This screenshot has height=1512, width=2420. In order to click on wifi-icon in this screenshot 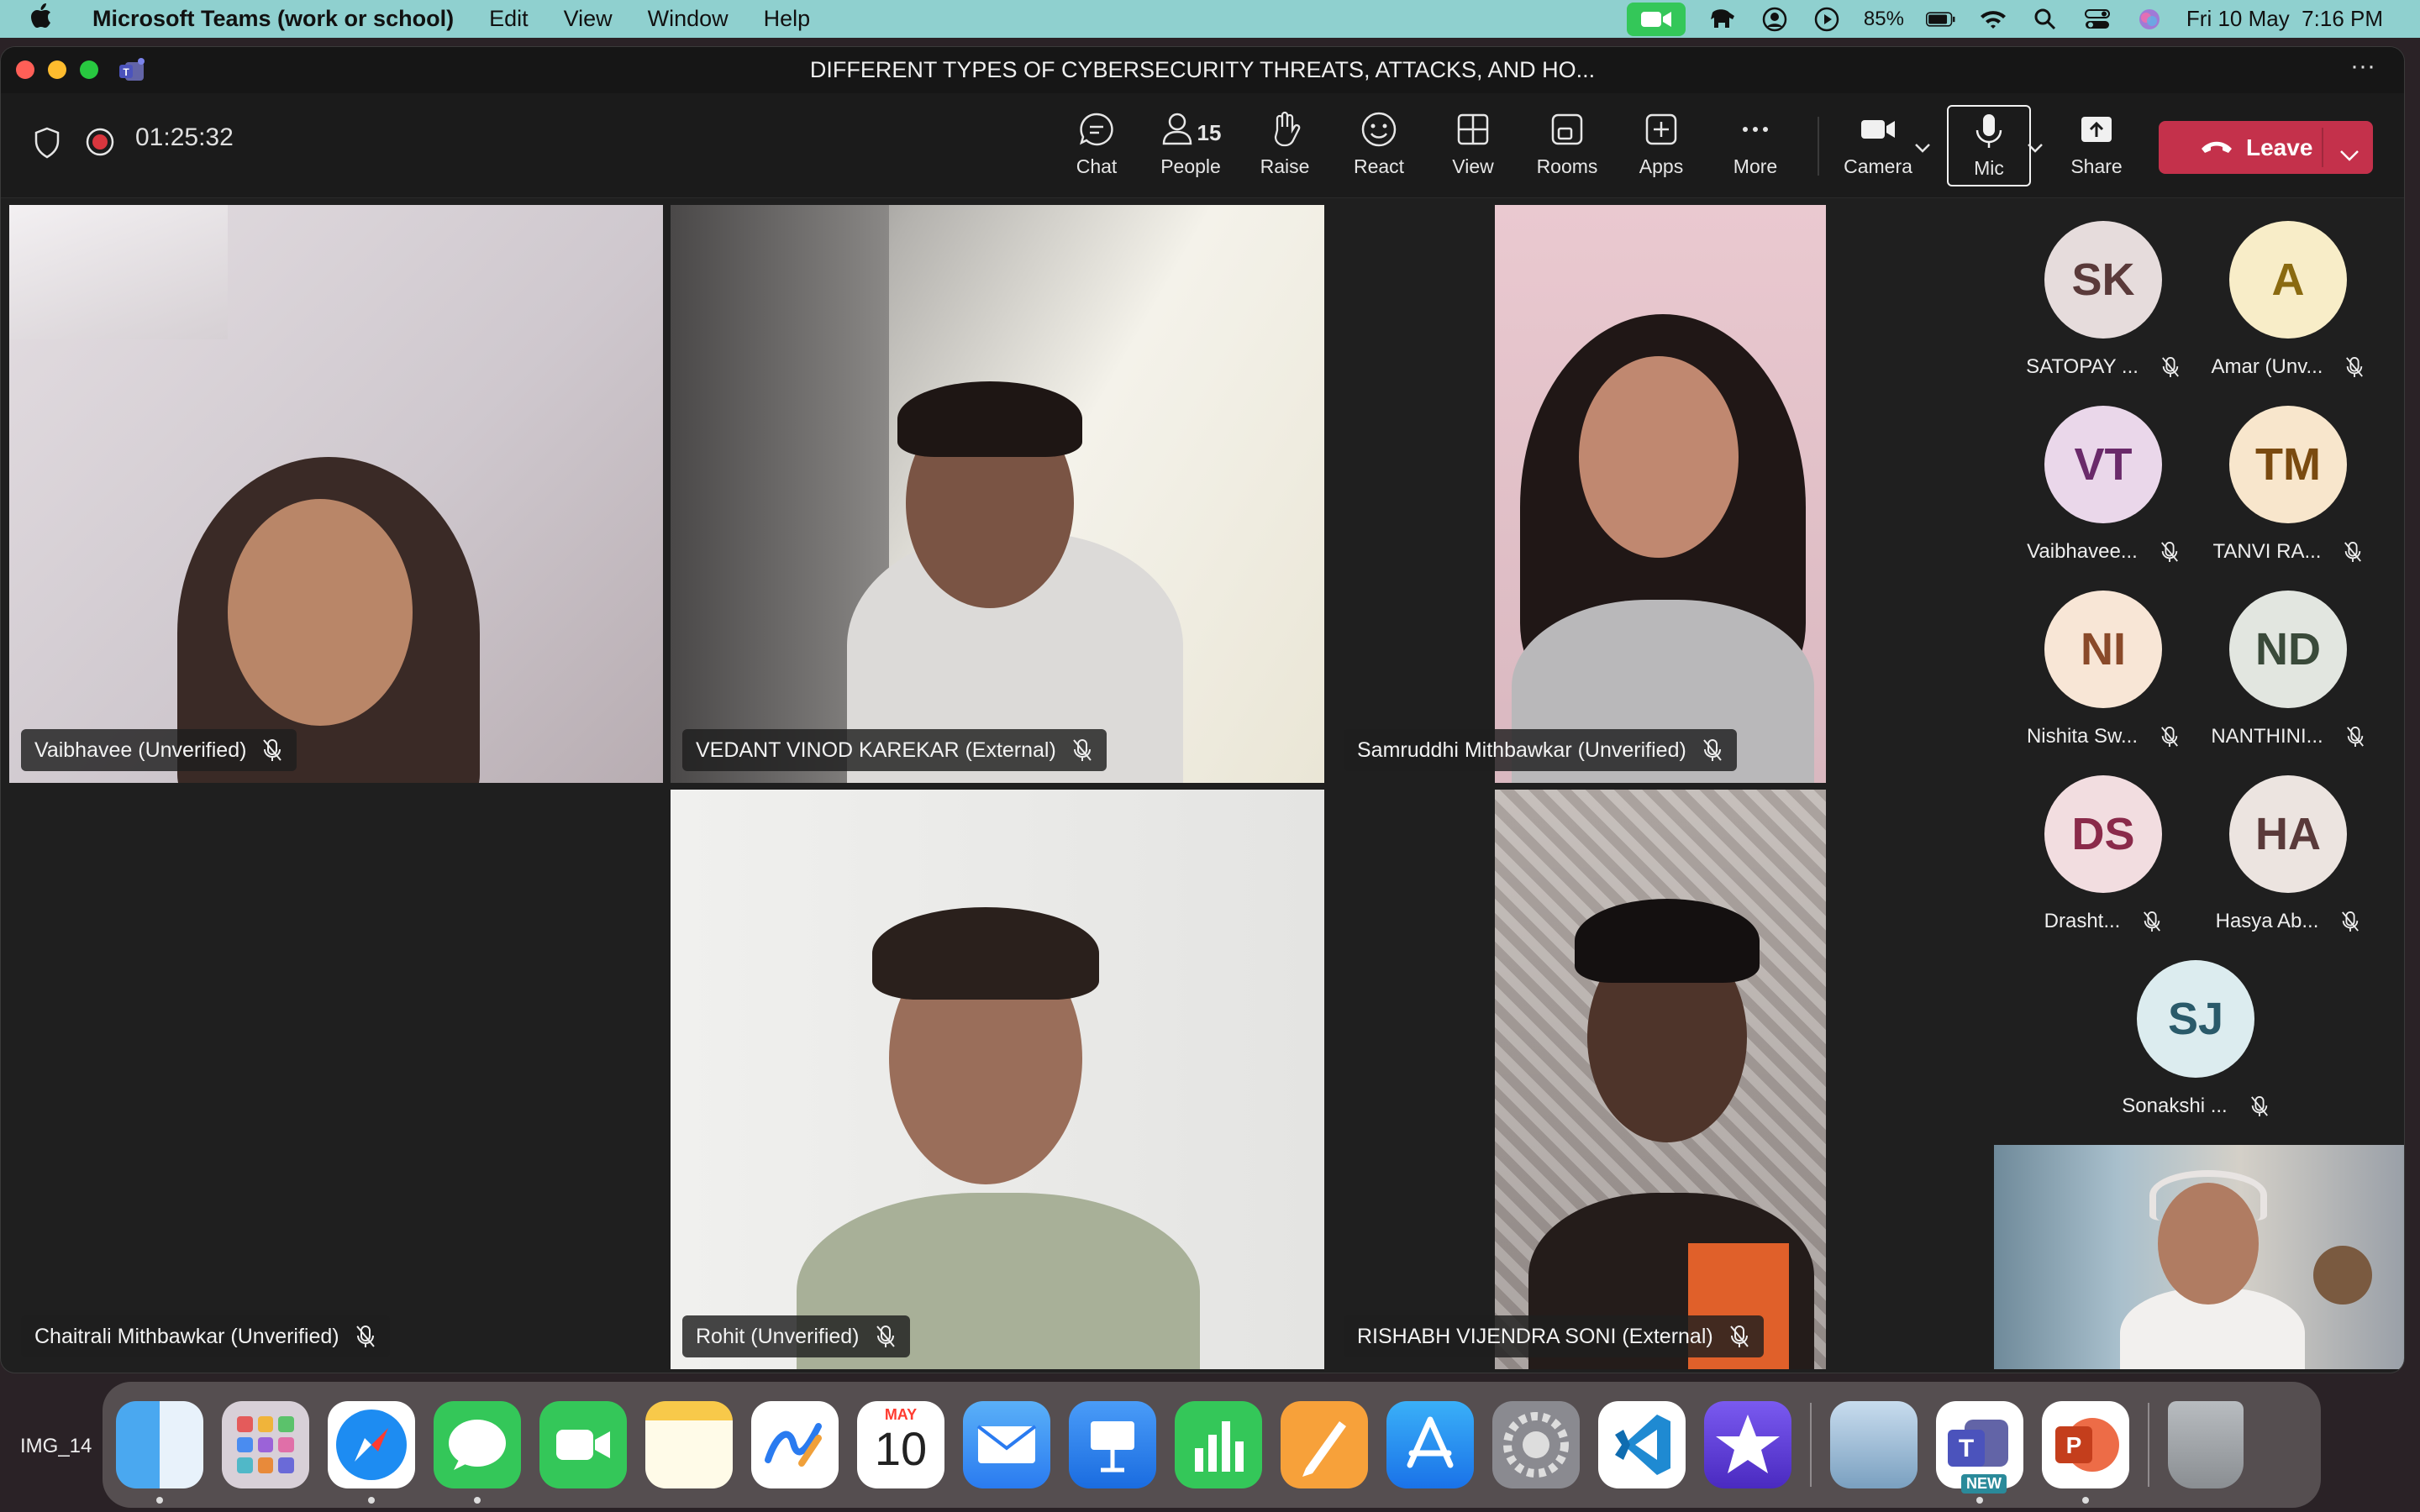, I will do `click(1993, 19)`.